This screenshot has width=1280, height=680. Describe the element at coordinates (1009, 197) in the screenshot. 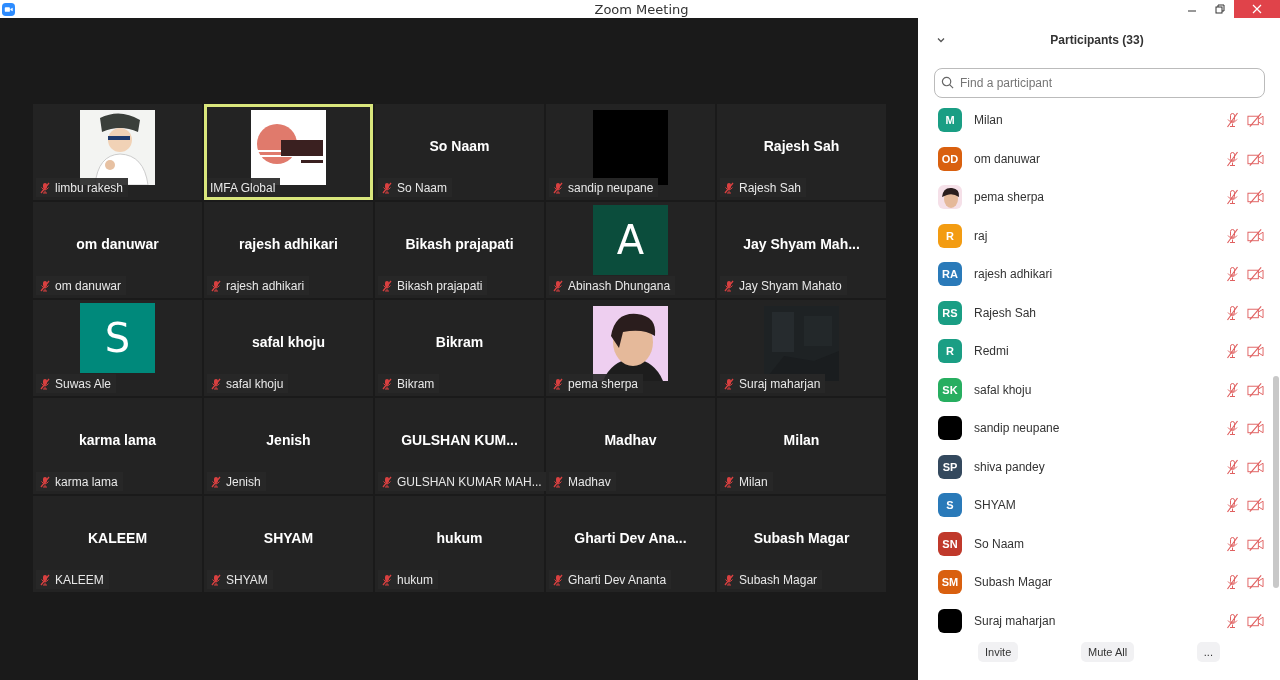

I see `participant-name: pema sherpa` at that location.